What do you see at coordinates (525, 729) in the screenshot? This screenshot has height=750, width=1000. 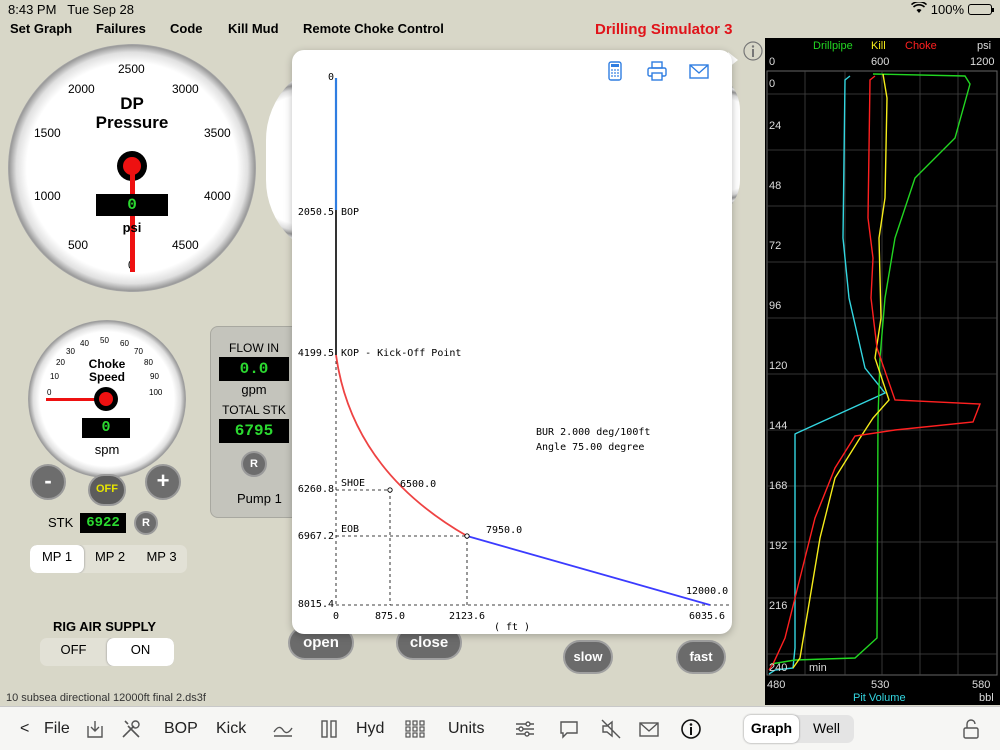 I see `sliders-icon` at bounding box center [525, 729].